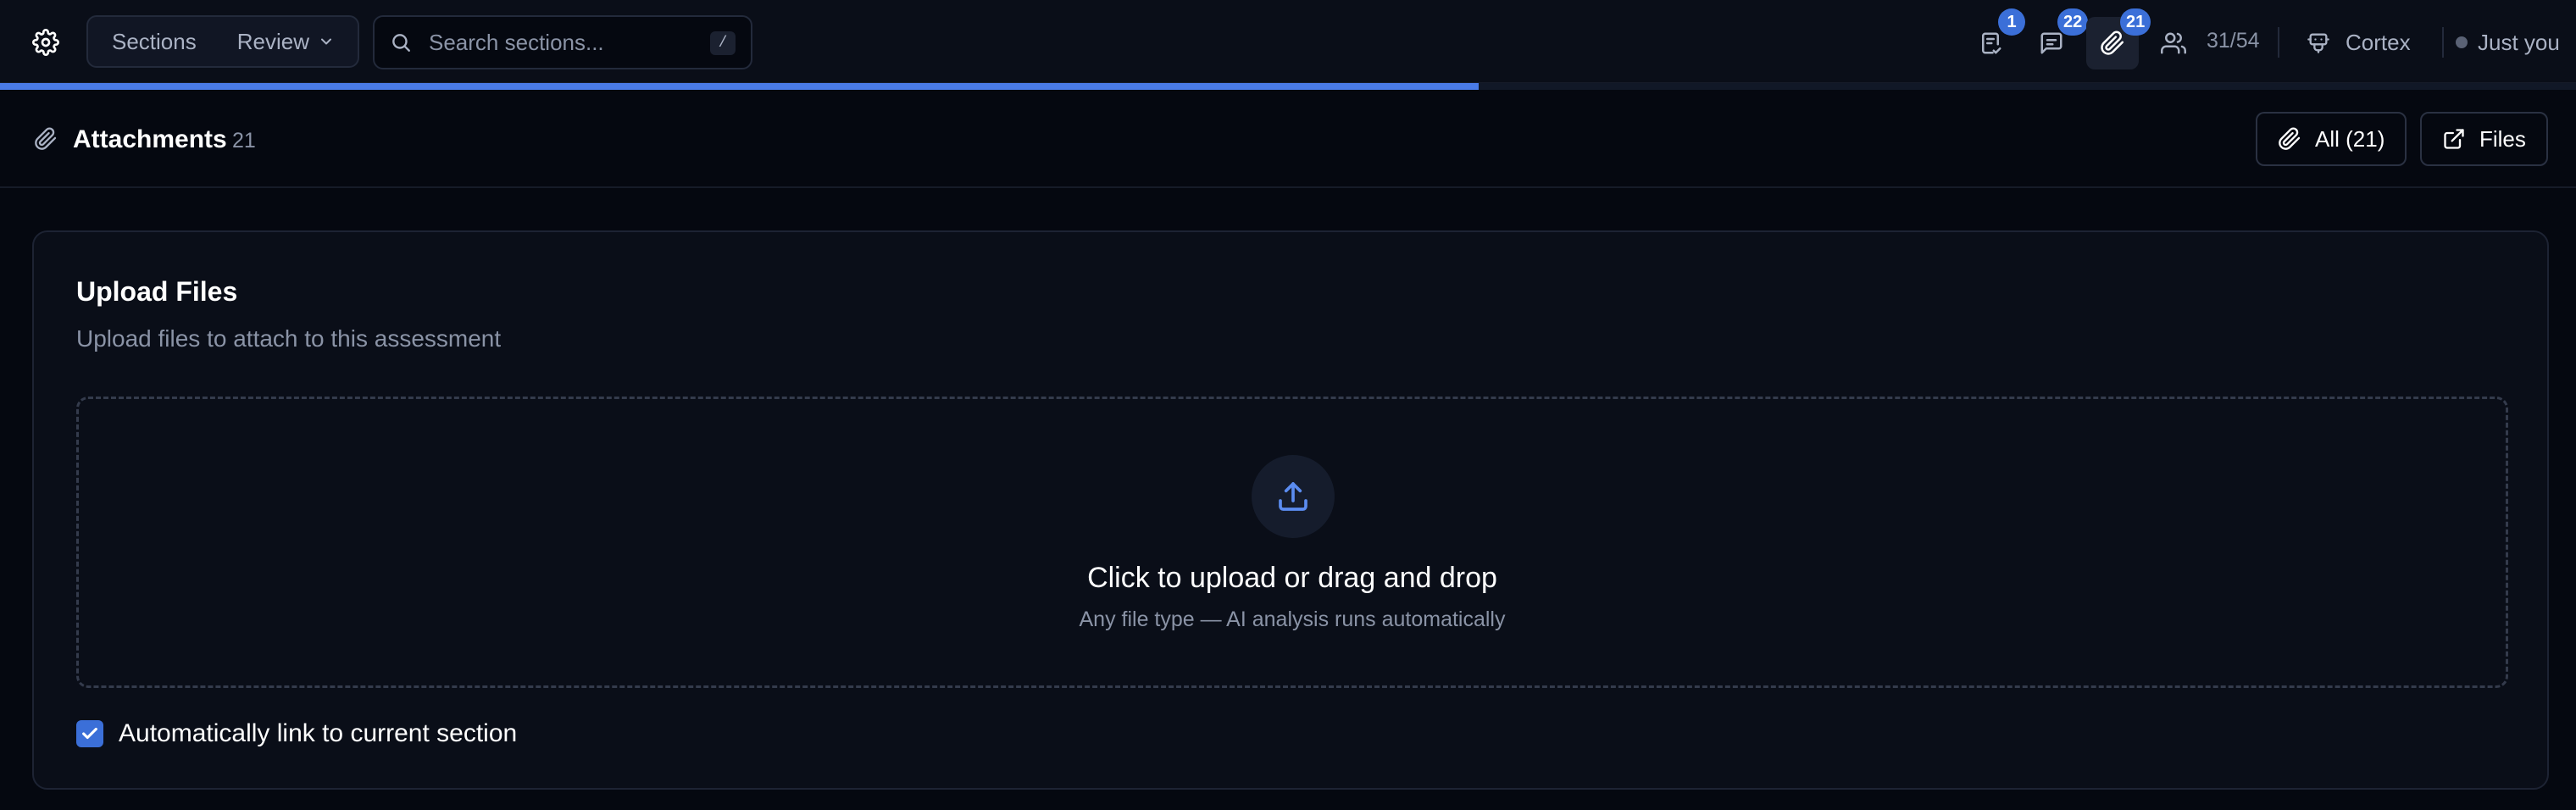 The width and height of the screenshot is (2576, 810). I want to click on upload-icon-circle, so click(1293, 496).